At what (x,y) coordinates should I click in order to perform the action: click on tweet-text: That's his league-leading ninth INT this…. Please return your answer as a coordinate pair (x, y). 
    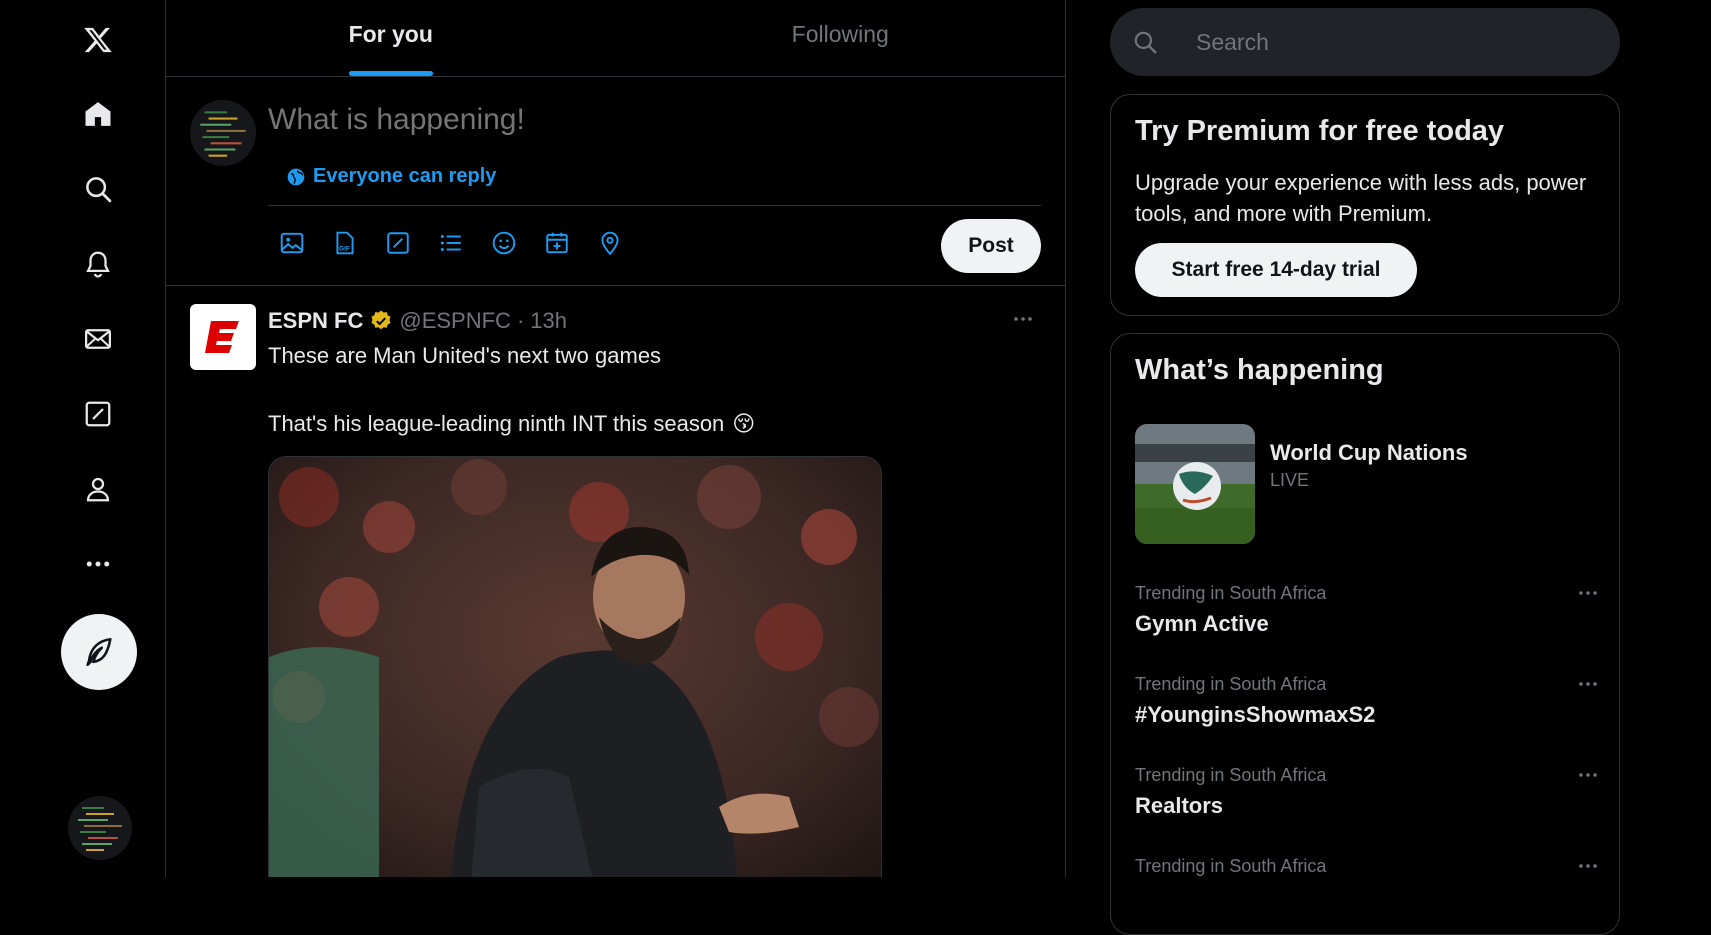
    Looking at the image, I should click on (496, 423).